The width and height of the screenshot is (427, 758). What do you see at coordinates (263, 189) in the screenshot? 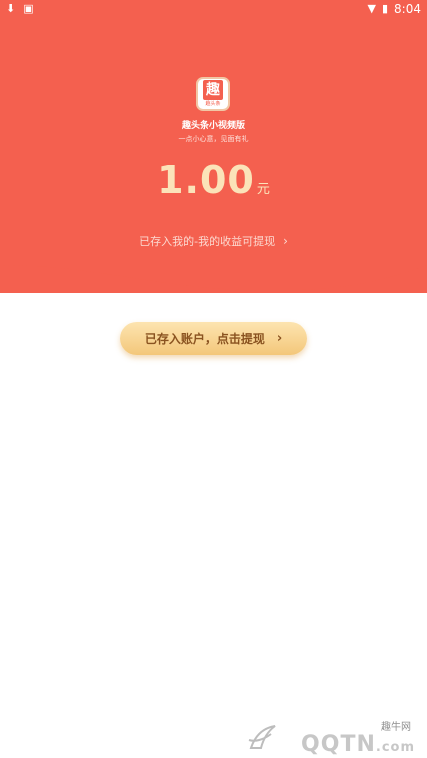
I see `amount-unit: 元` at bounding box center [263, 189].